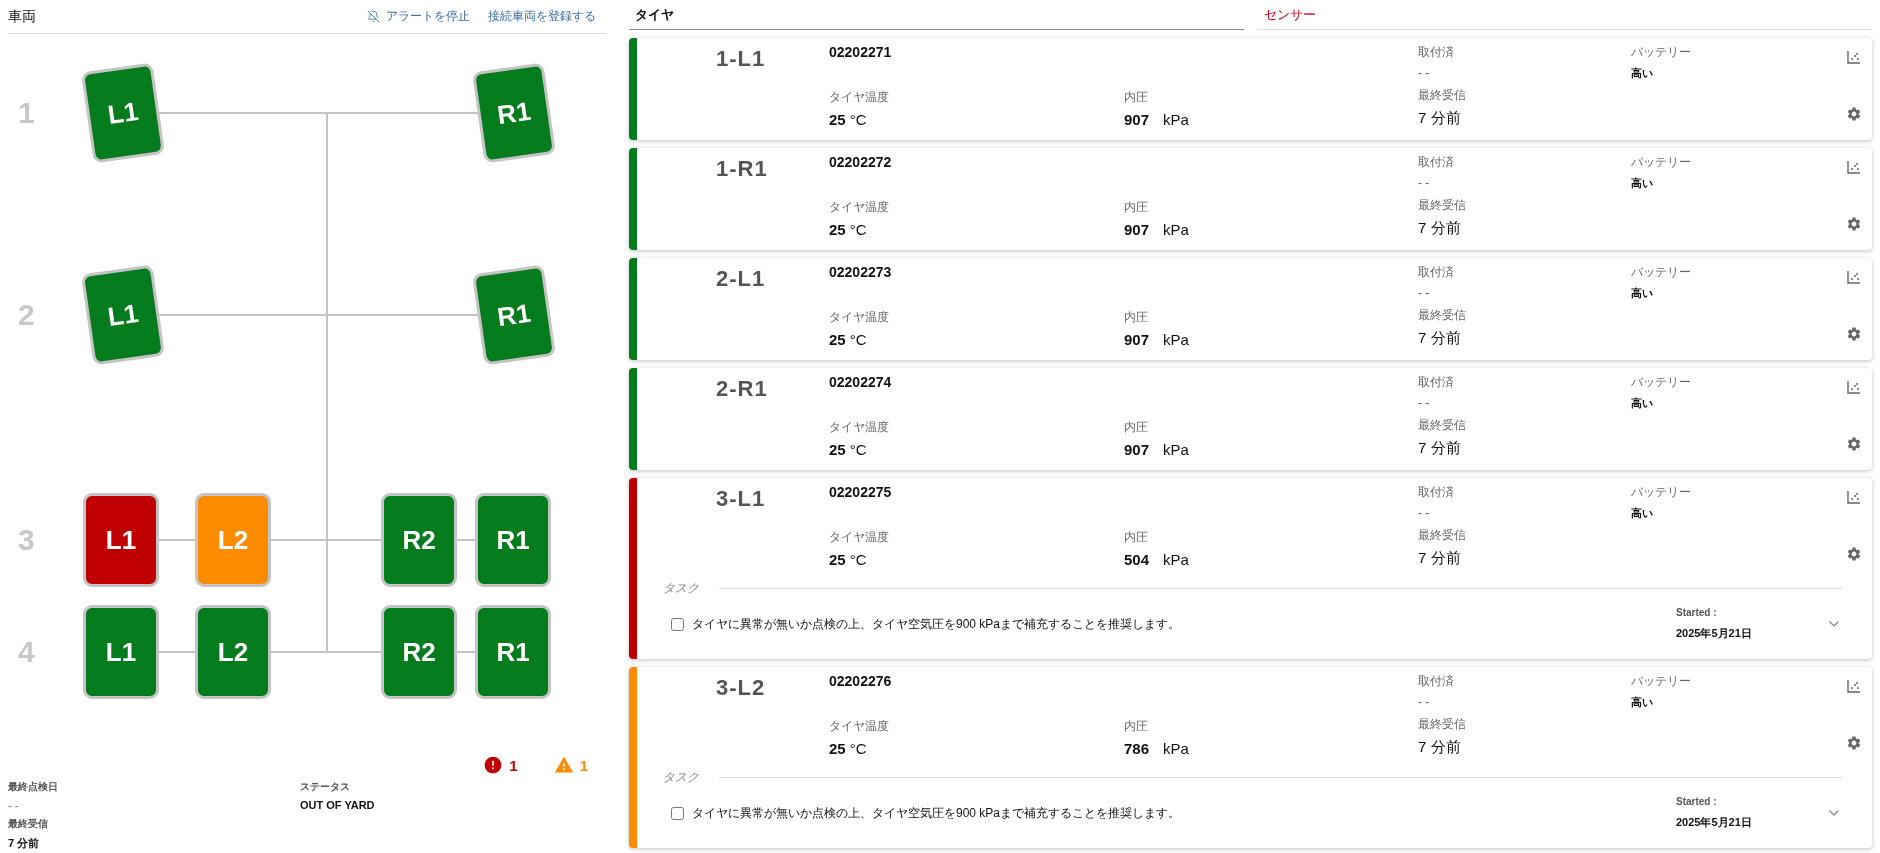  What do you see at coordinates (338, 805) in the screenshot?
I see `info-value: OUT OF YARD` at bounding box center [338, 805].